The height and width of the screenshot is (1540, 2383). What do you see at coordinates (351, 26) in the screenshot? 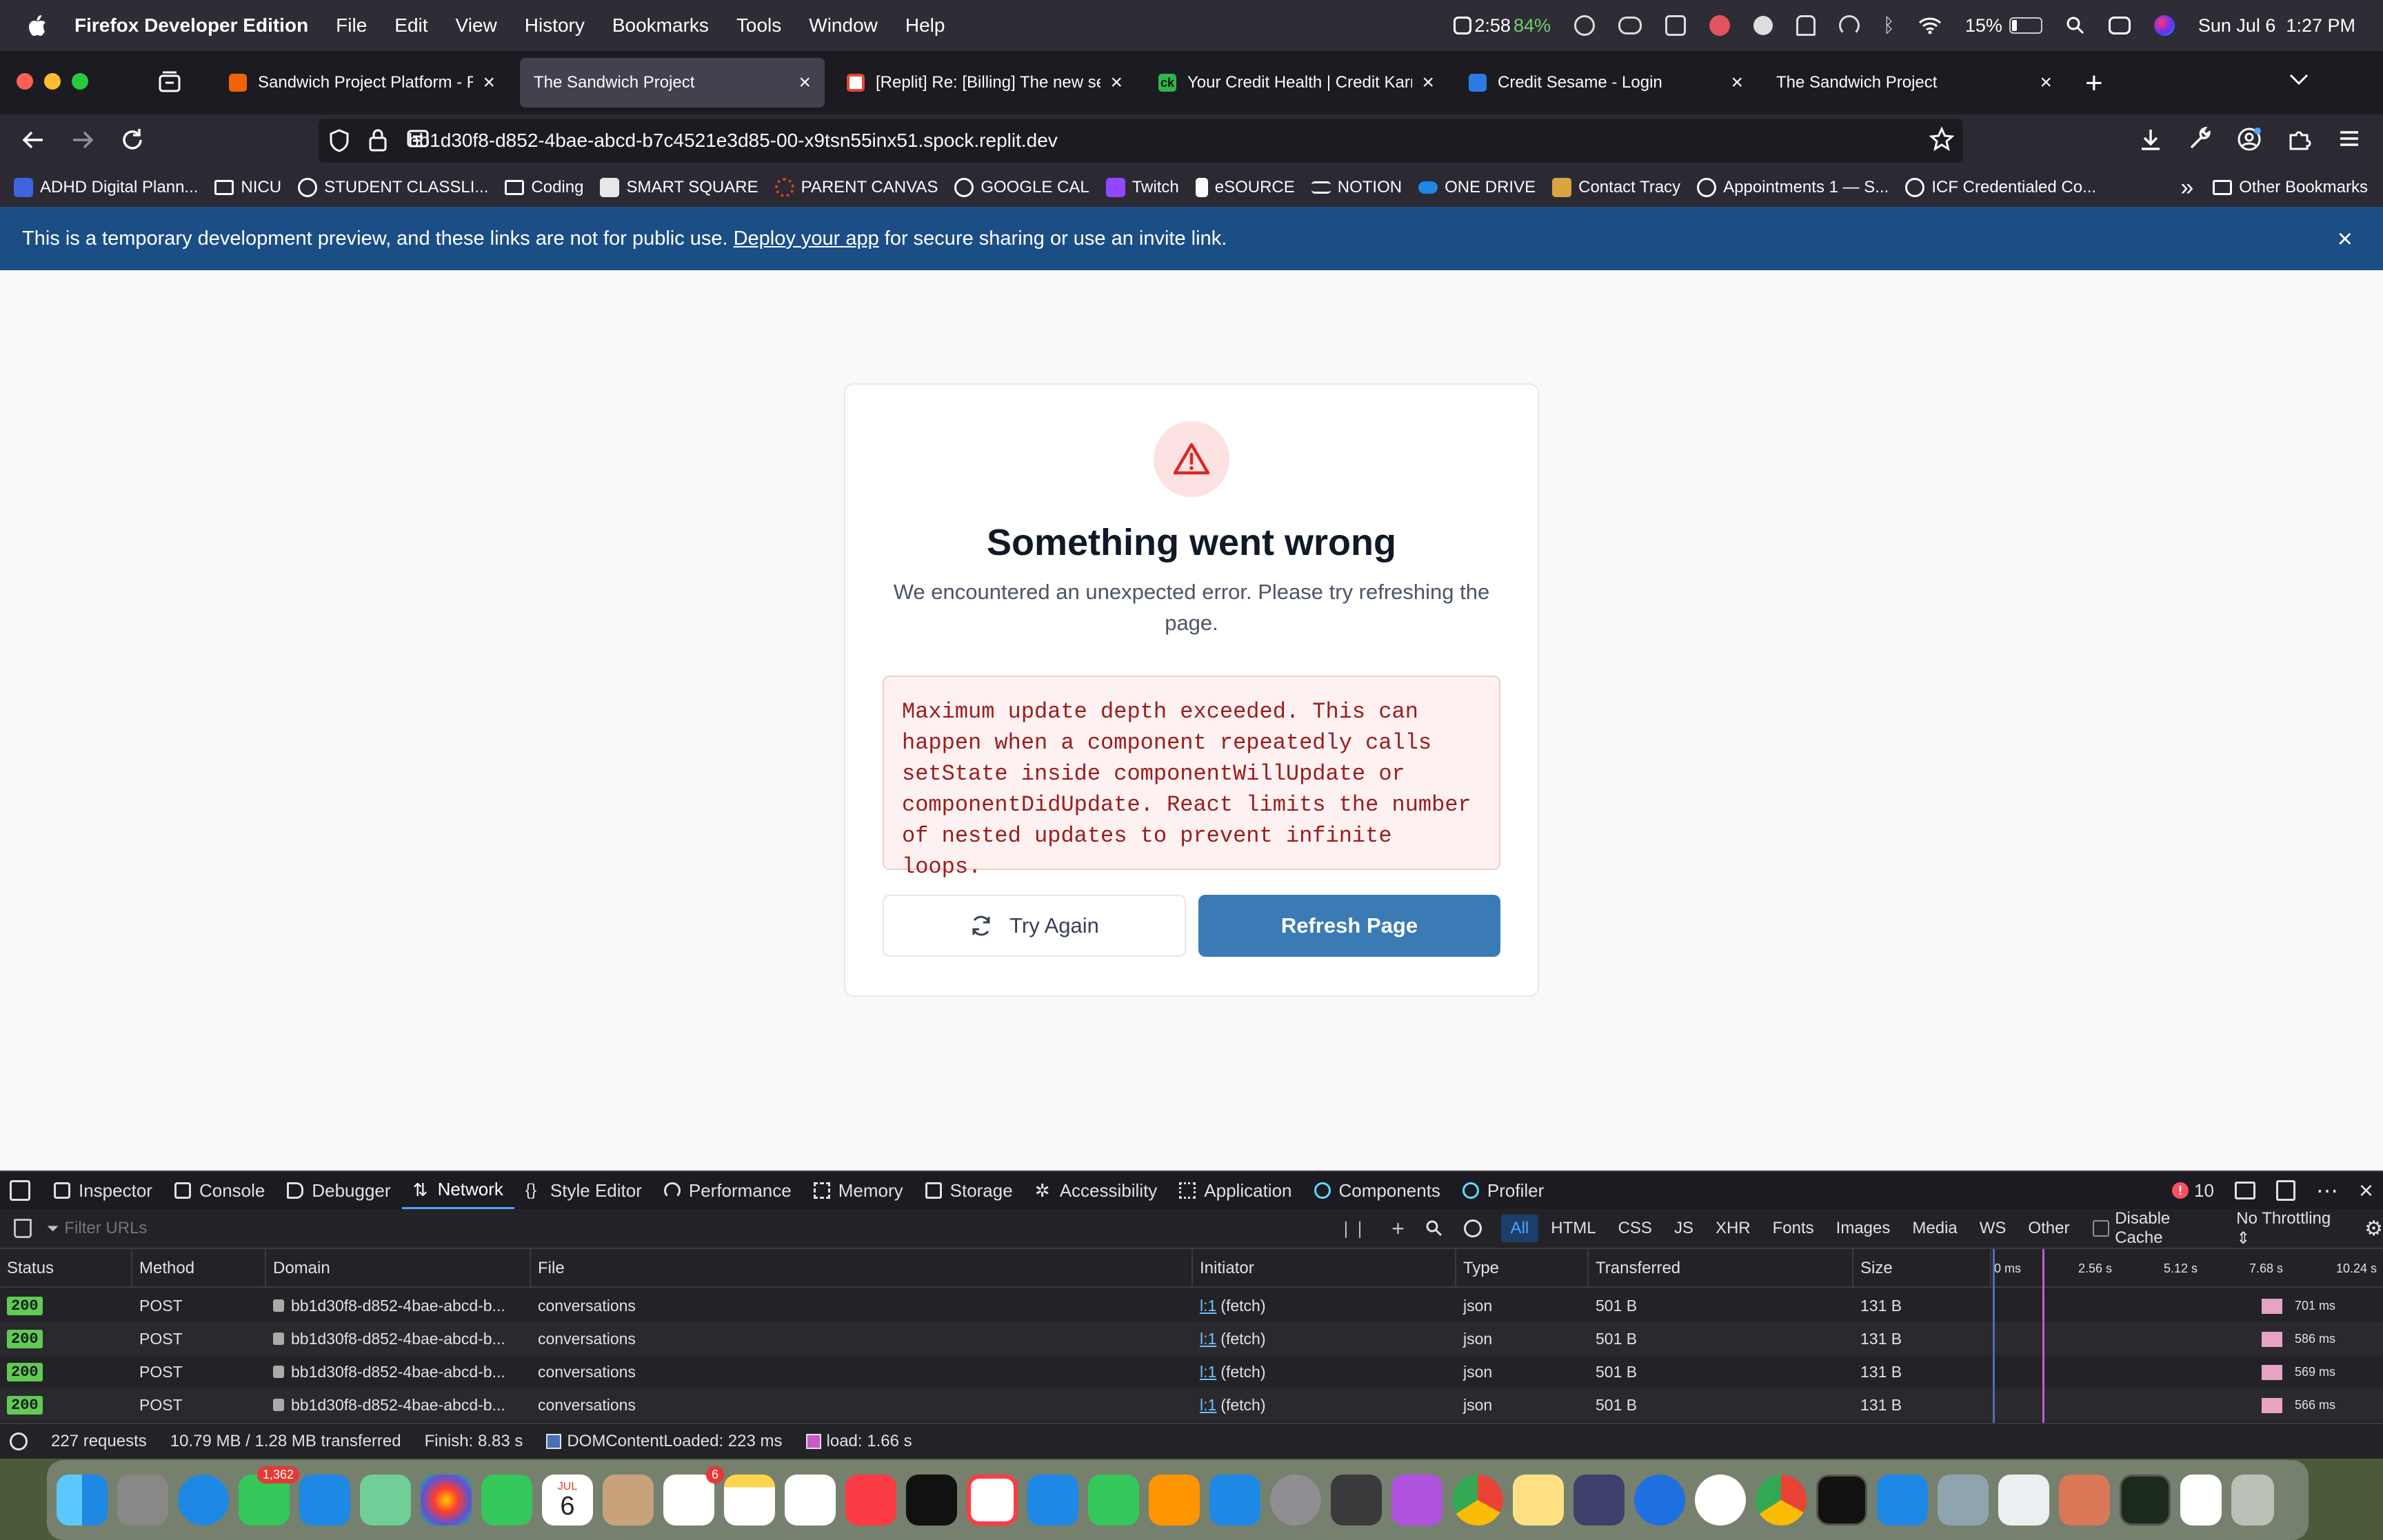
I see `menu-file: File` at bounding box center [351, 26].